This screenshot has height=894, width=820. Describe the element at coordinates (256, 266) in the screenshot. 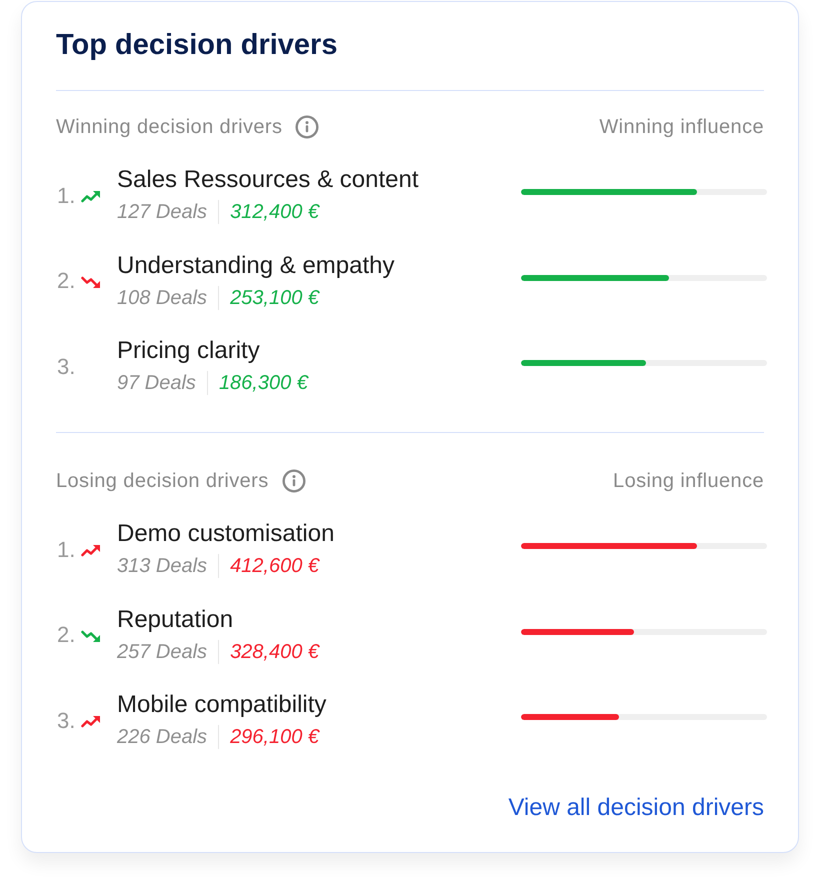

I see `driver-name: Understanding & empathy` at that location.